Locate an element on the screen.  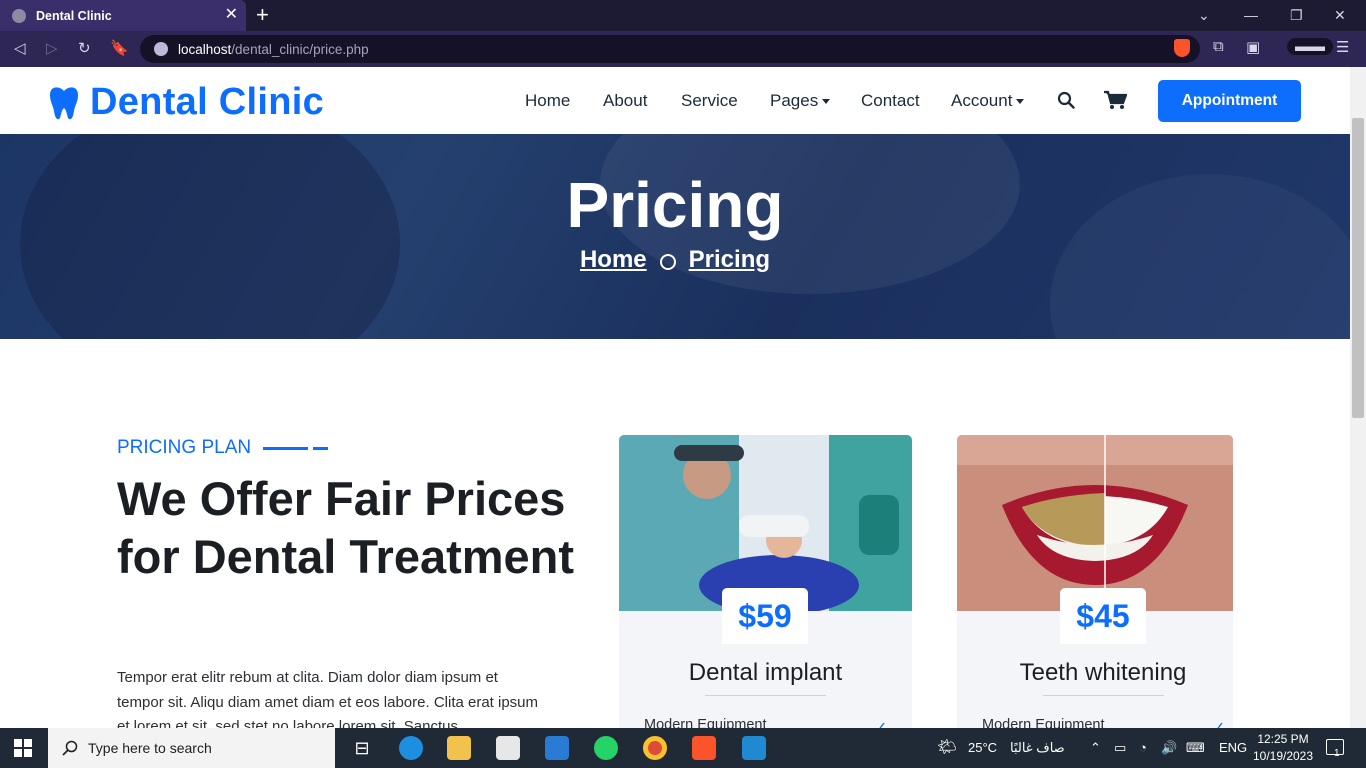
taskbar-clock: 12:25 PM 10/19/2023 is located at coordinates (1283, 748).